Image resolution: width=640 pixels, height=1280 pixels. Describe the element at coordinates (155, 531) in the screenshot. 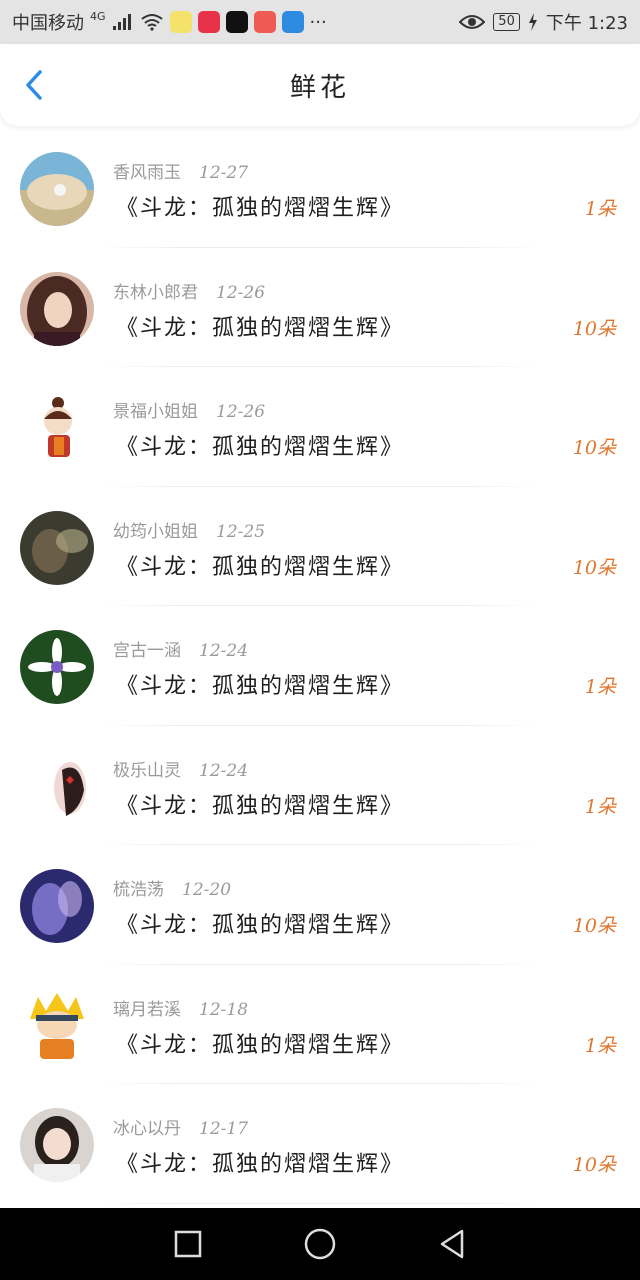

I see `sender-name: 幼筠小姐姐` at that location.